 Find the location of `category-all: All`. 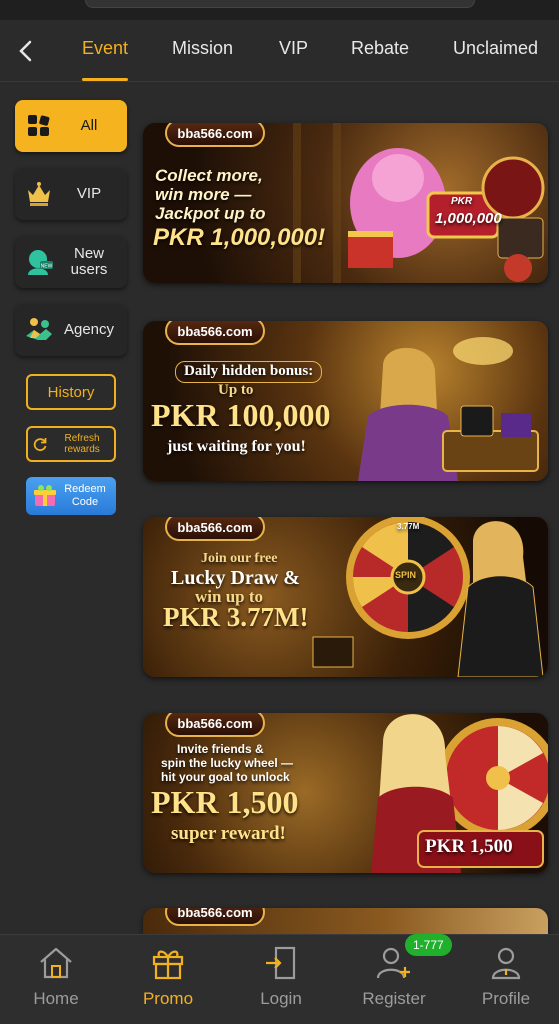

category-all: All is located at coordinates (71, 126).